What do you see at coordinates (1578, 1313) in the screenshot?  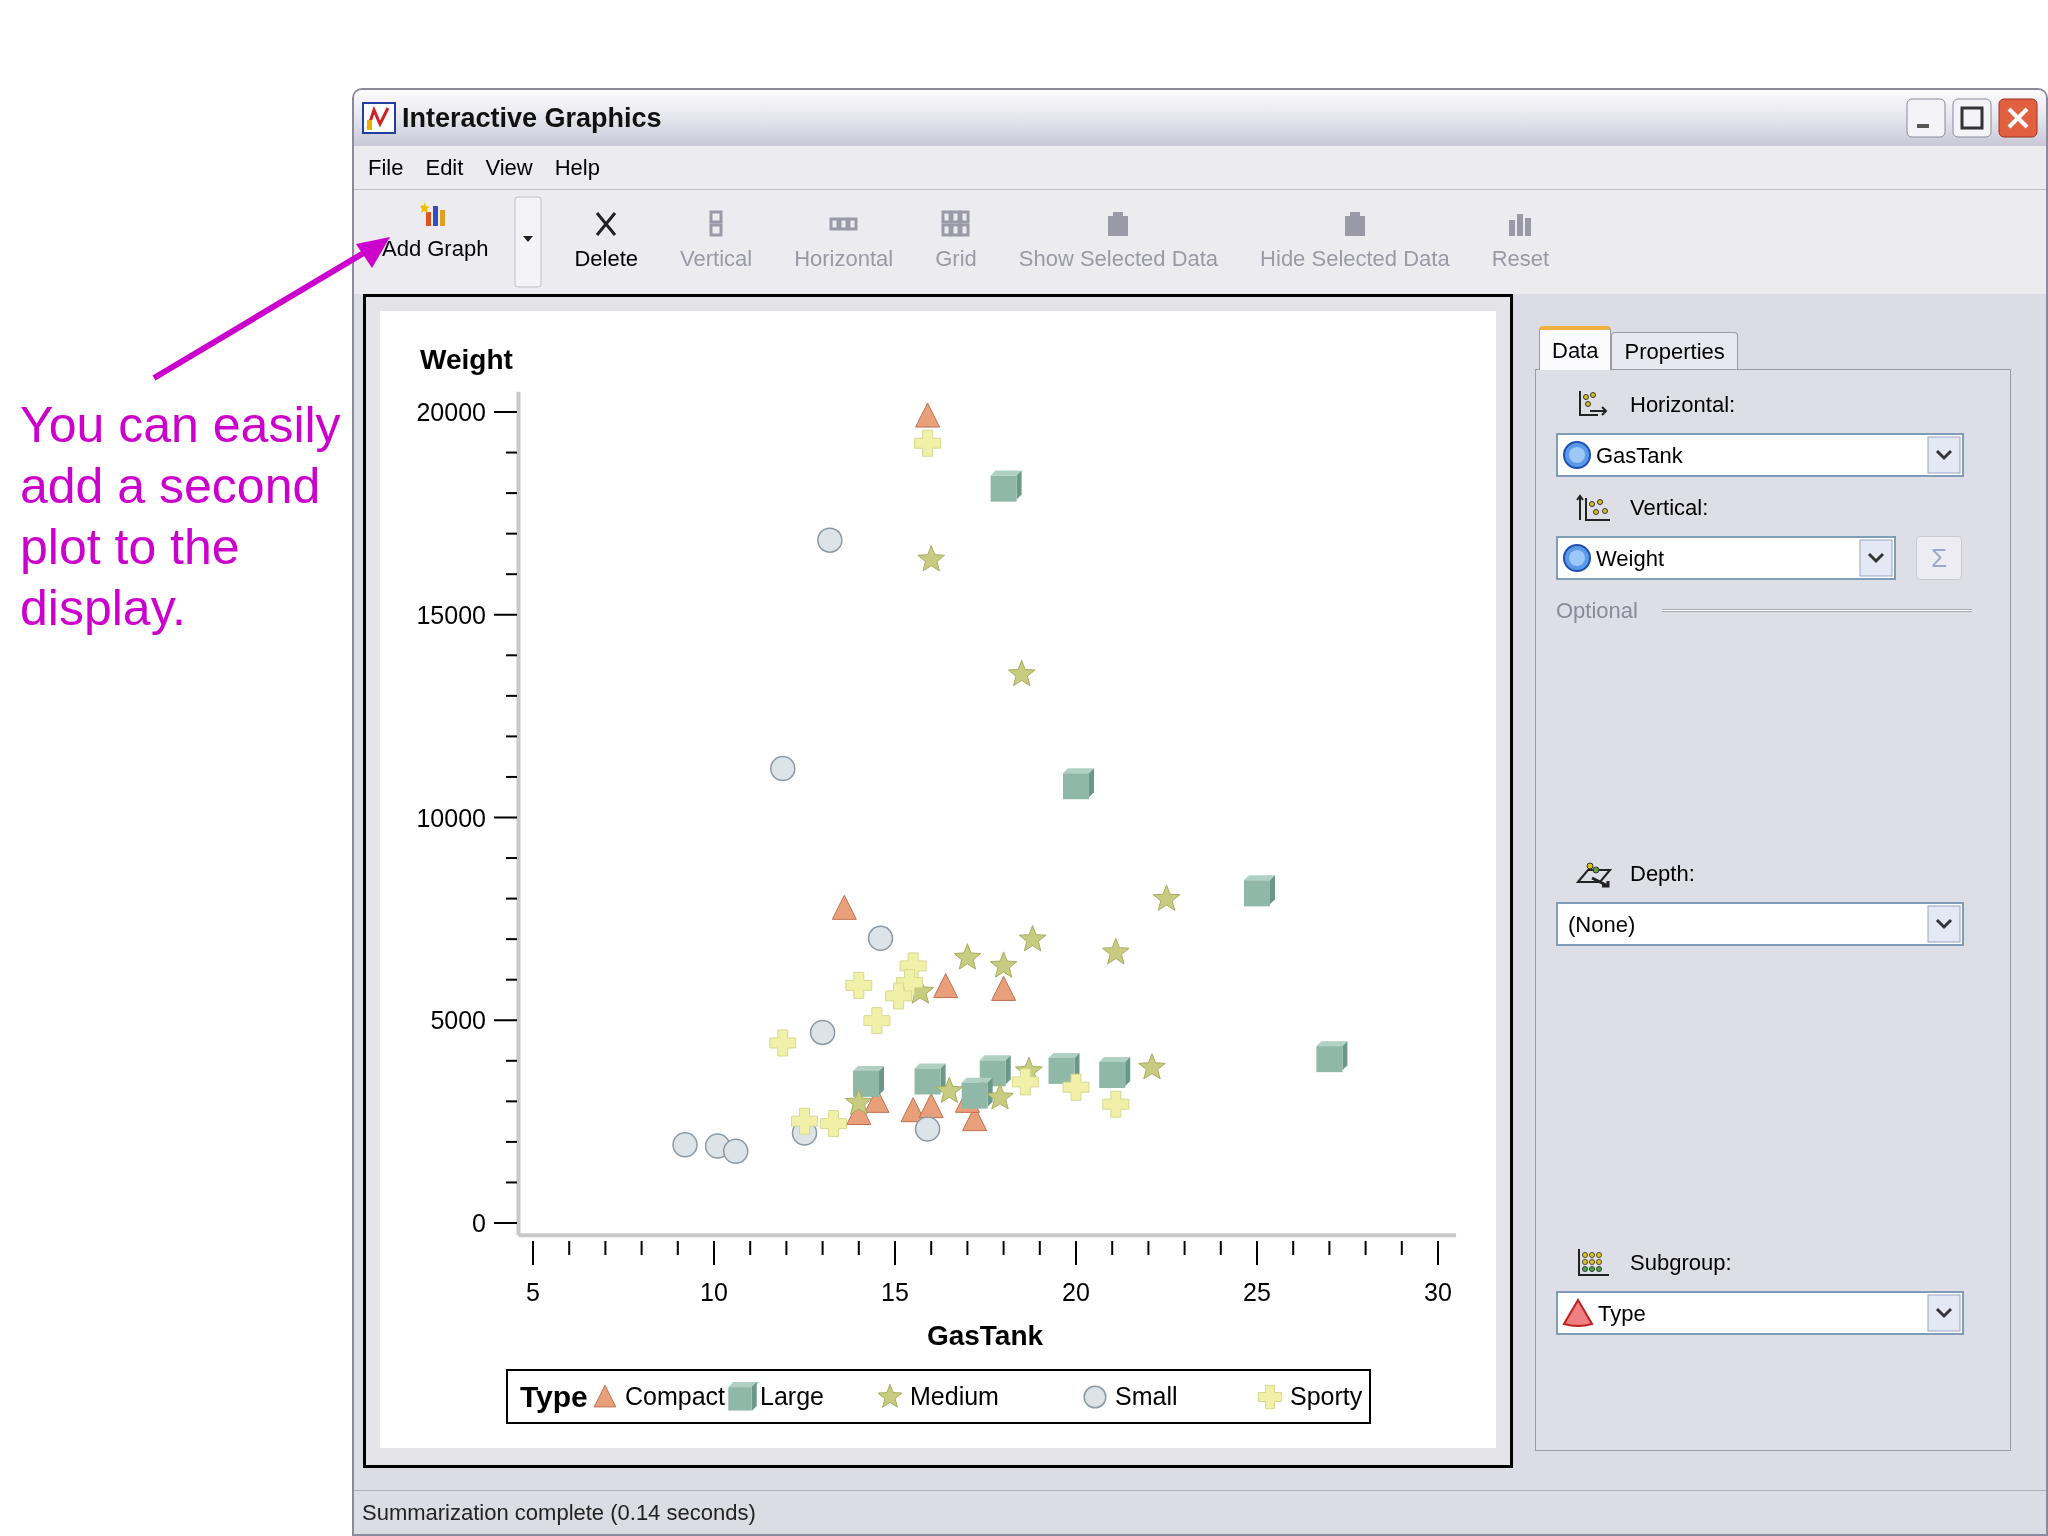 I see `cone-icon` at bounding box center [1578, 1313].